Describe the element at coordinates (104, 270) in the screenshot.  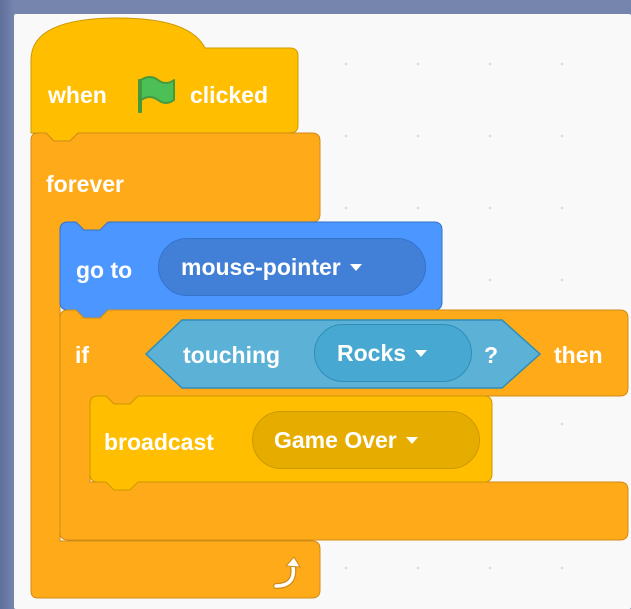
I see `go-to-label: go to` at that location.